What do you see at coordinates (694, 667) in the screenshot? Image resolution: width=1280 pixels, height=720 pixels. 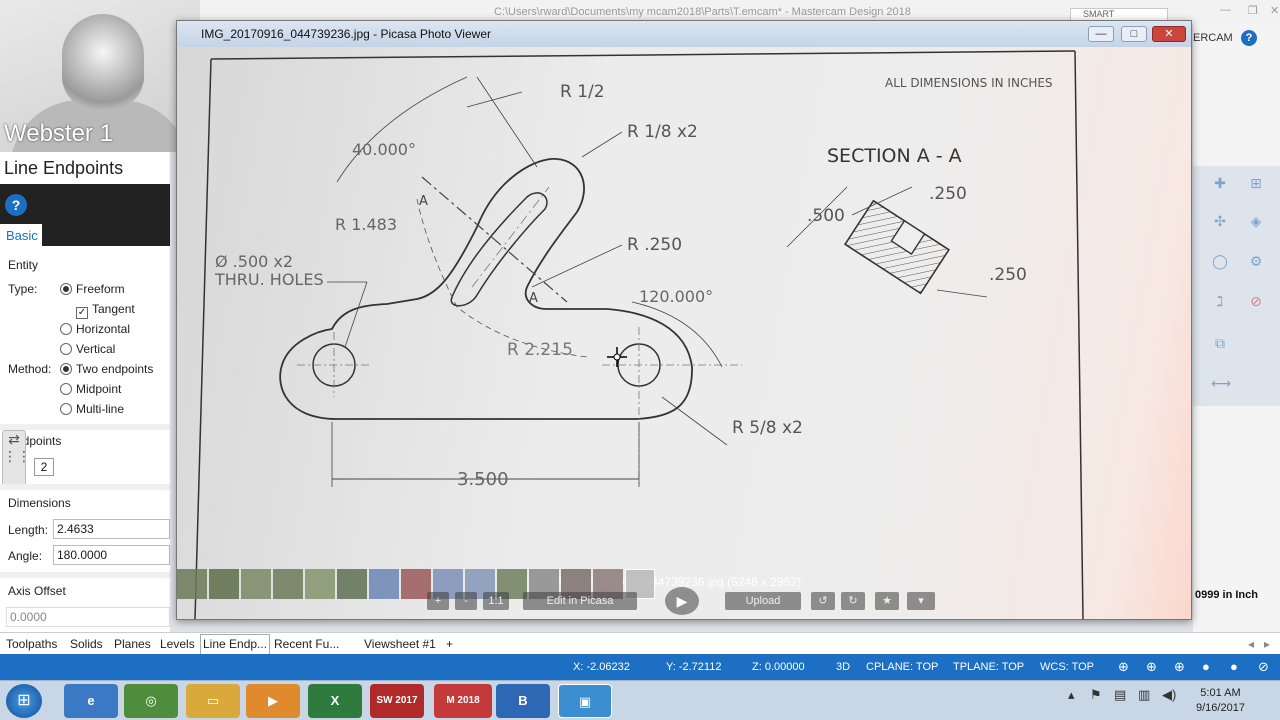 I see `status-y-coordinate: Y: -2.72112` at bounding box center [694, 667].